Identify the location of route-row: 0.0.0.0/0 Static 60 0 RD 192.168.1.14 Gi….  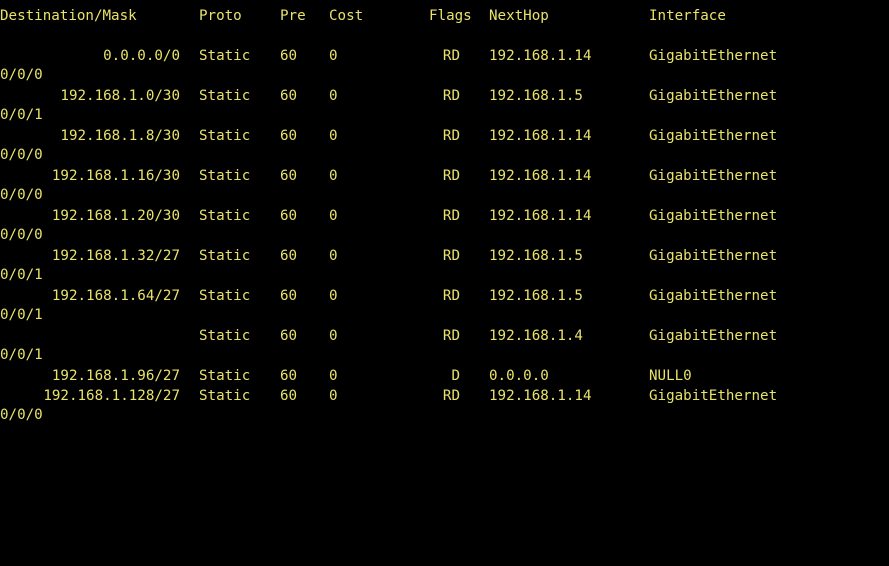
(388, 56).